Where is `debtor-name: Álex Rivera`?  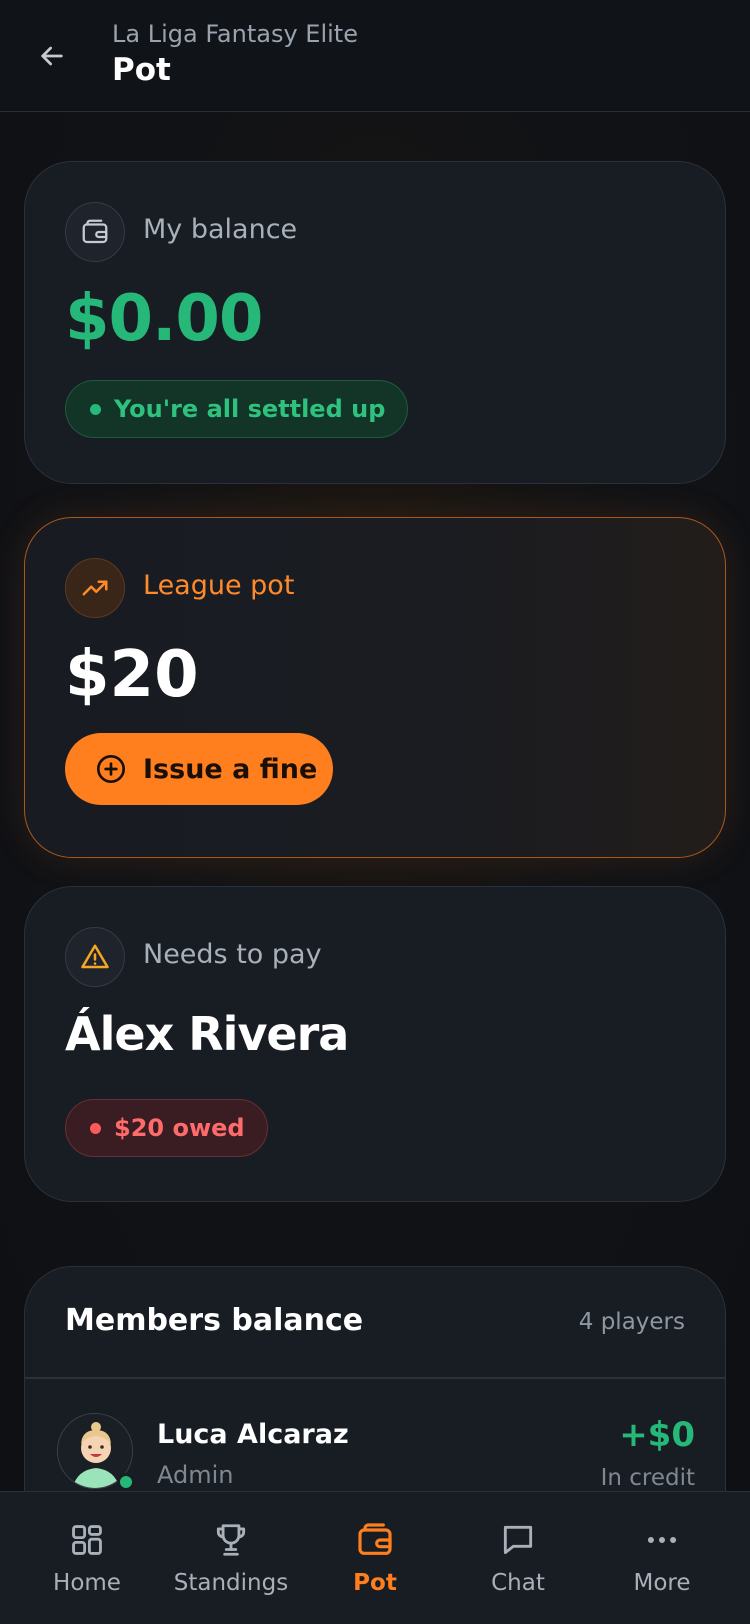 debtor-name: Álex Rivera is located at coordinates (207, 1034).